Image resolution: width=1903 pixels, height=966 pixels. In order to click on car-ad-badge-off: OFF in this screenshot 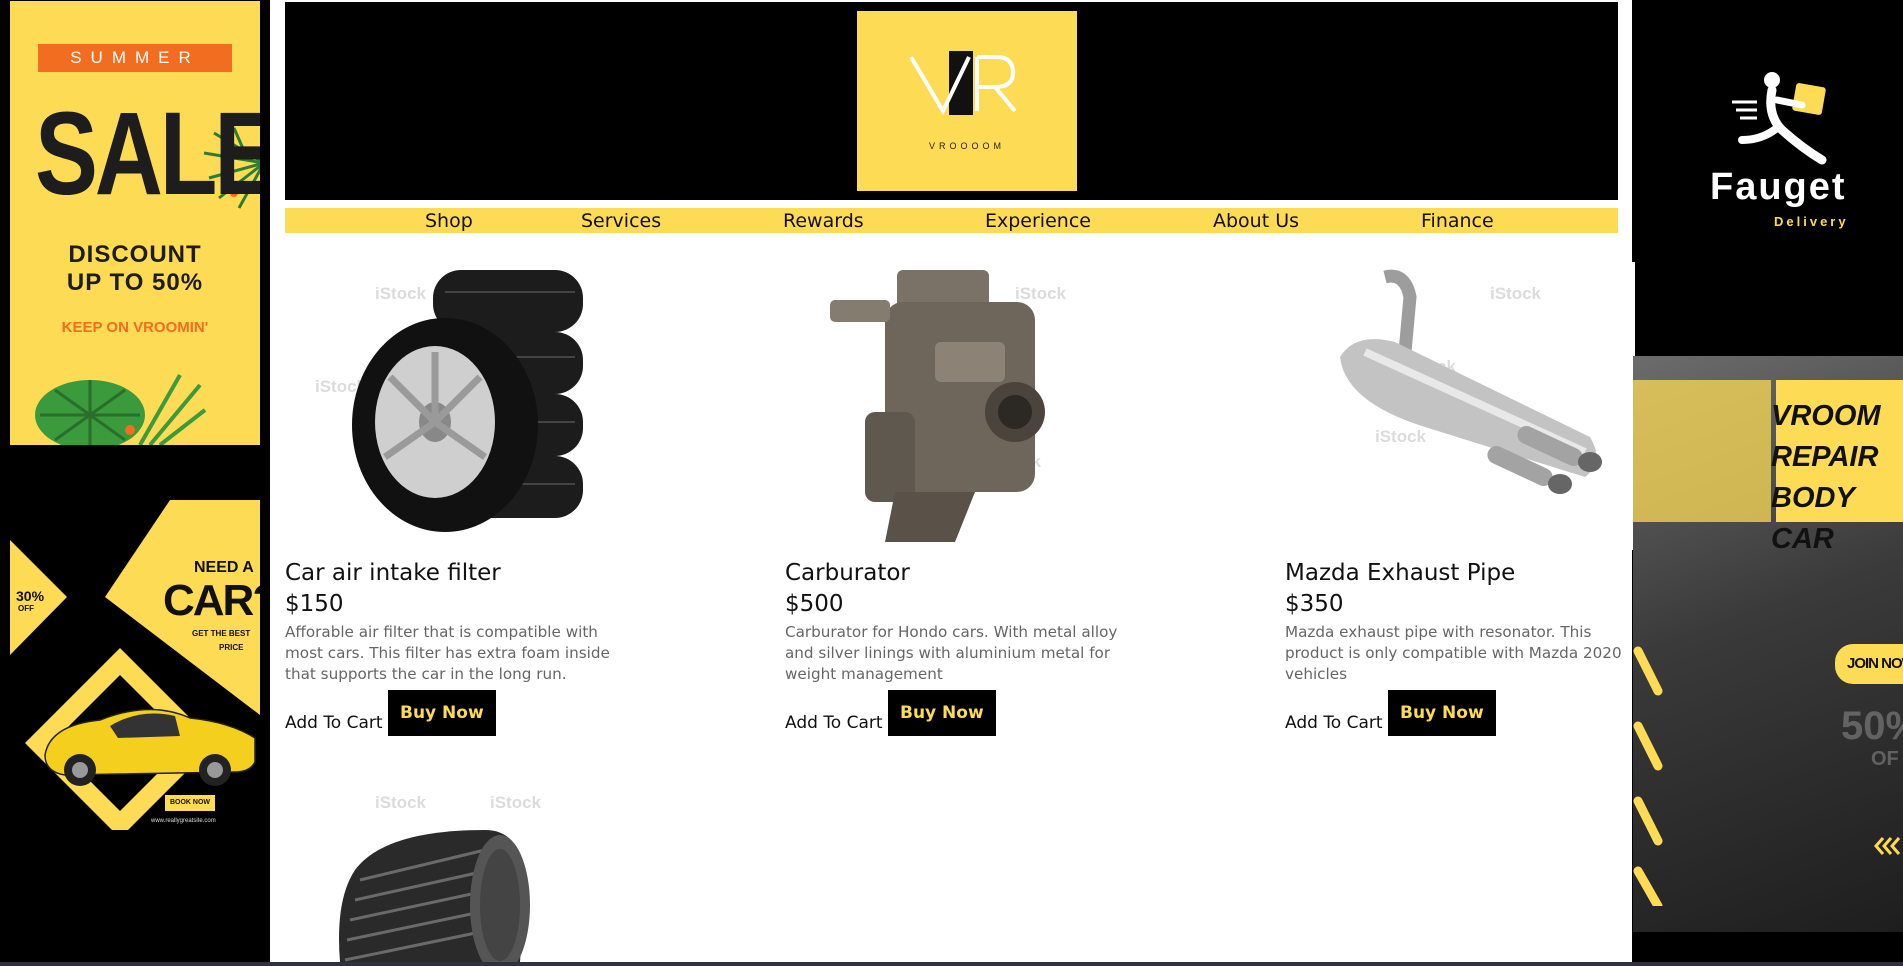, I will do `click(26, 608)`.